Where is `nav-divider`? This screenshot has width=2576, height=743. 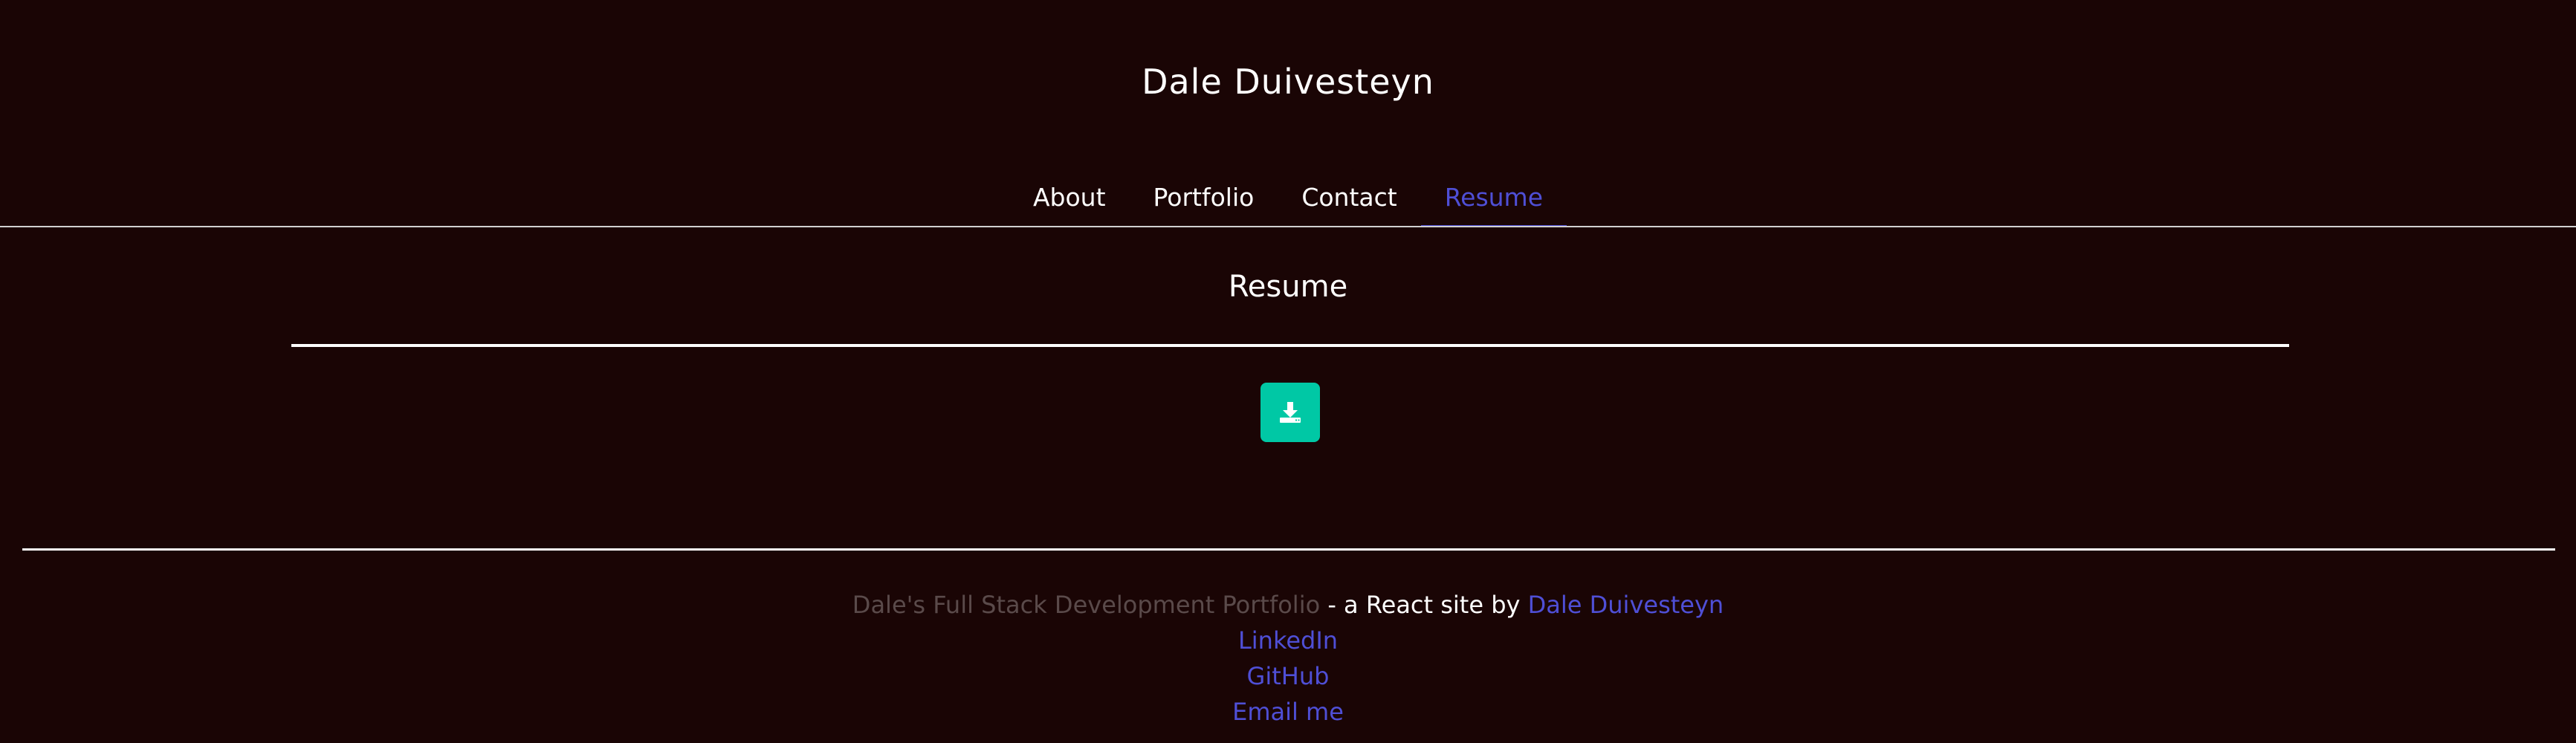 nav-divider is located at coordinates (1288, 226).